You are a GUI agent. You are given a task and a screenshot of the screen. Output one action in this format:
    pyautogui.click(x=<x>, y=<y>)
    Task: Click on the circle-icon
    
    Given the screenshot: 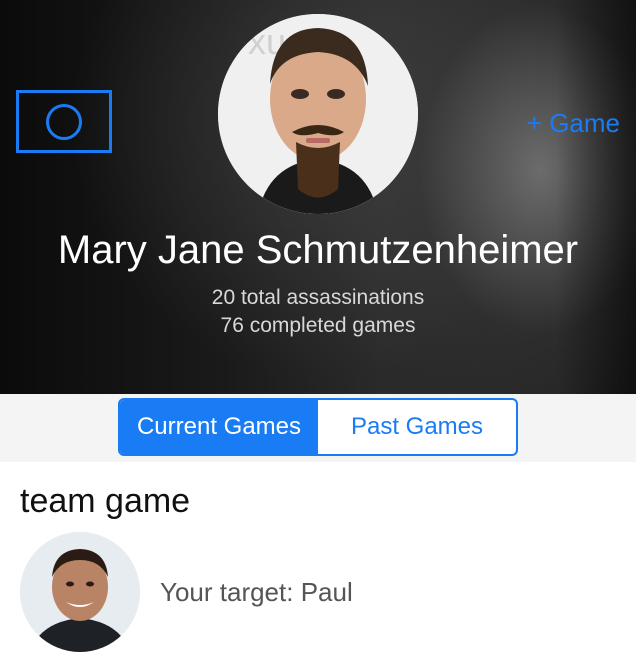 What is the action you would take?
    pyautogui.click(x=64, y=121)
    